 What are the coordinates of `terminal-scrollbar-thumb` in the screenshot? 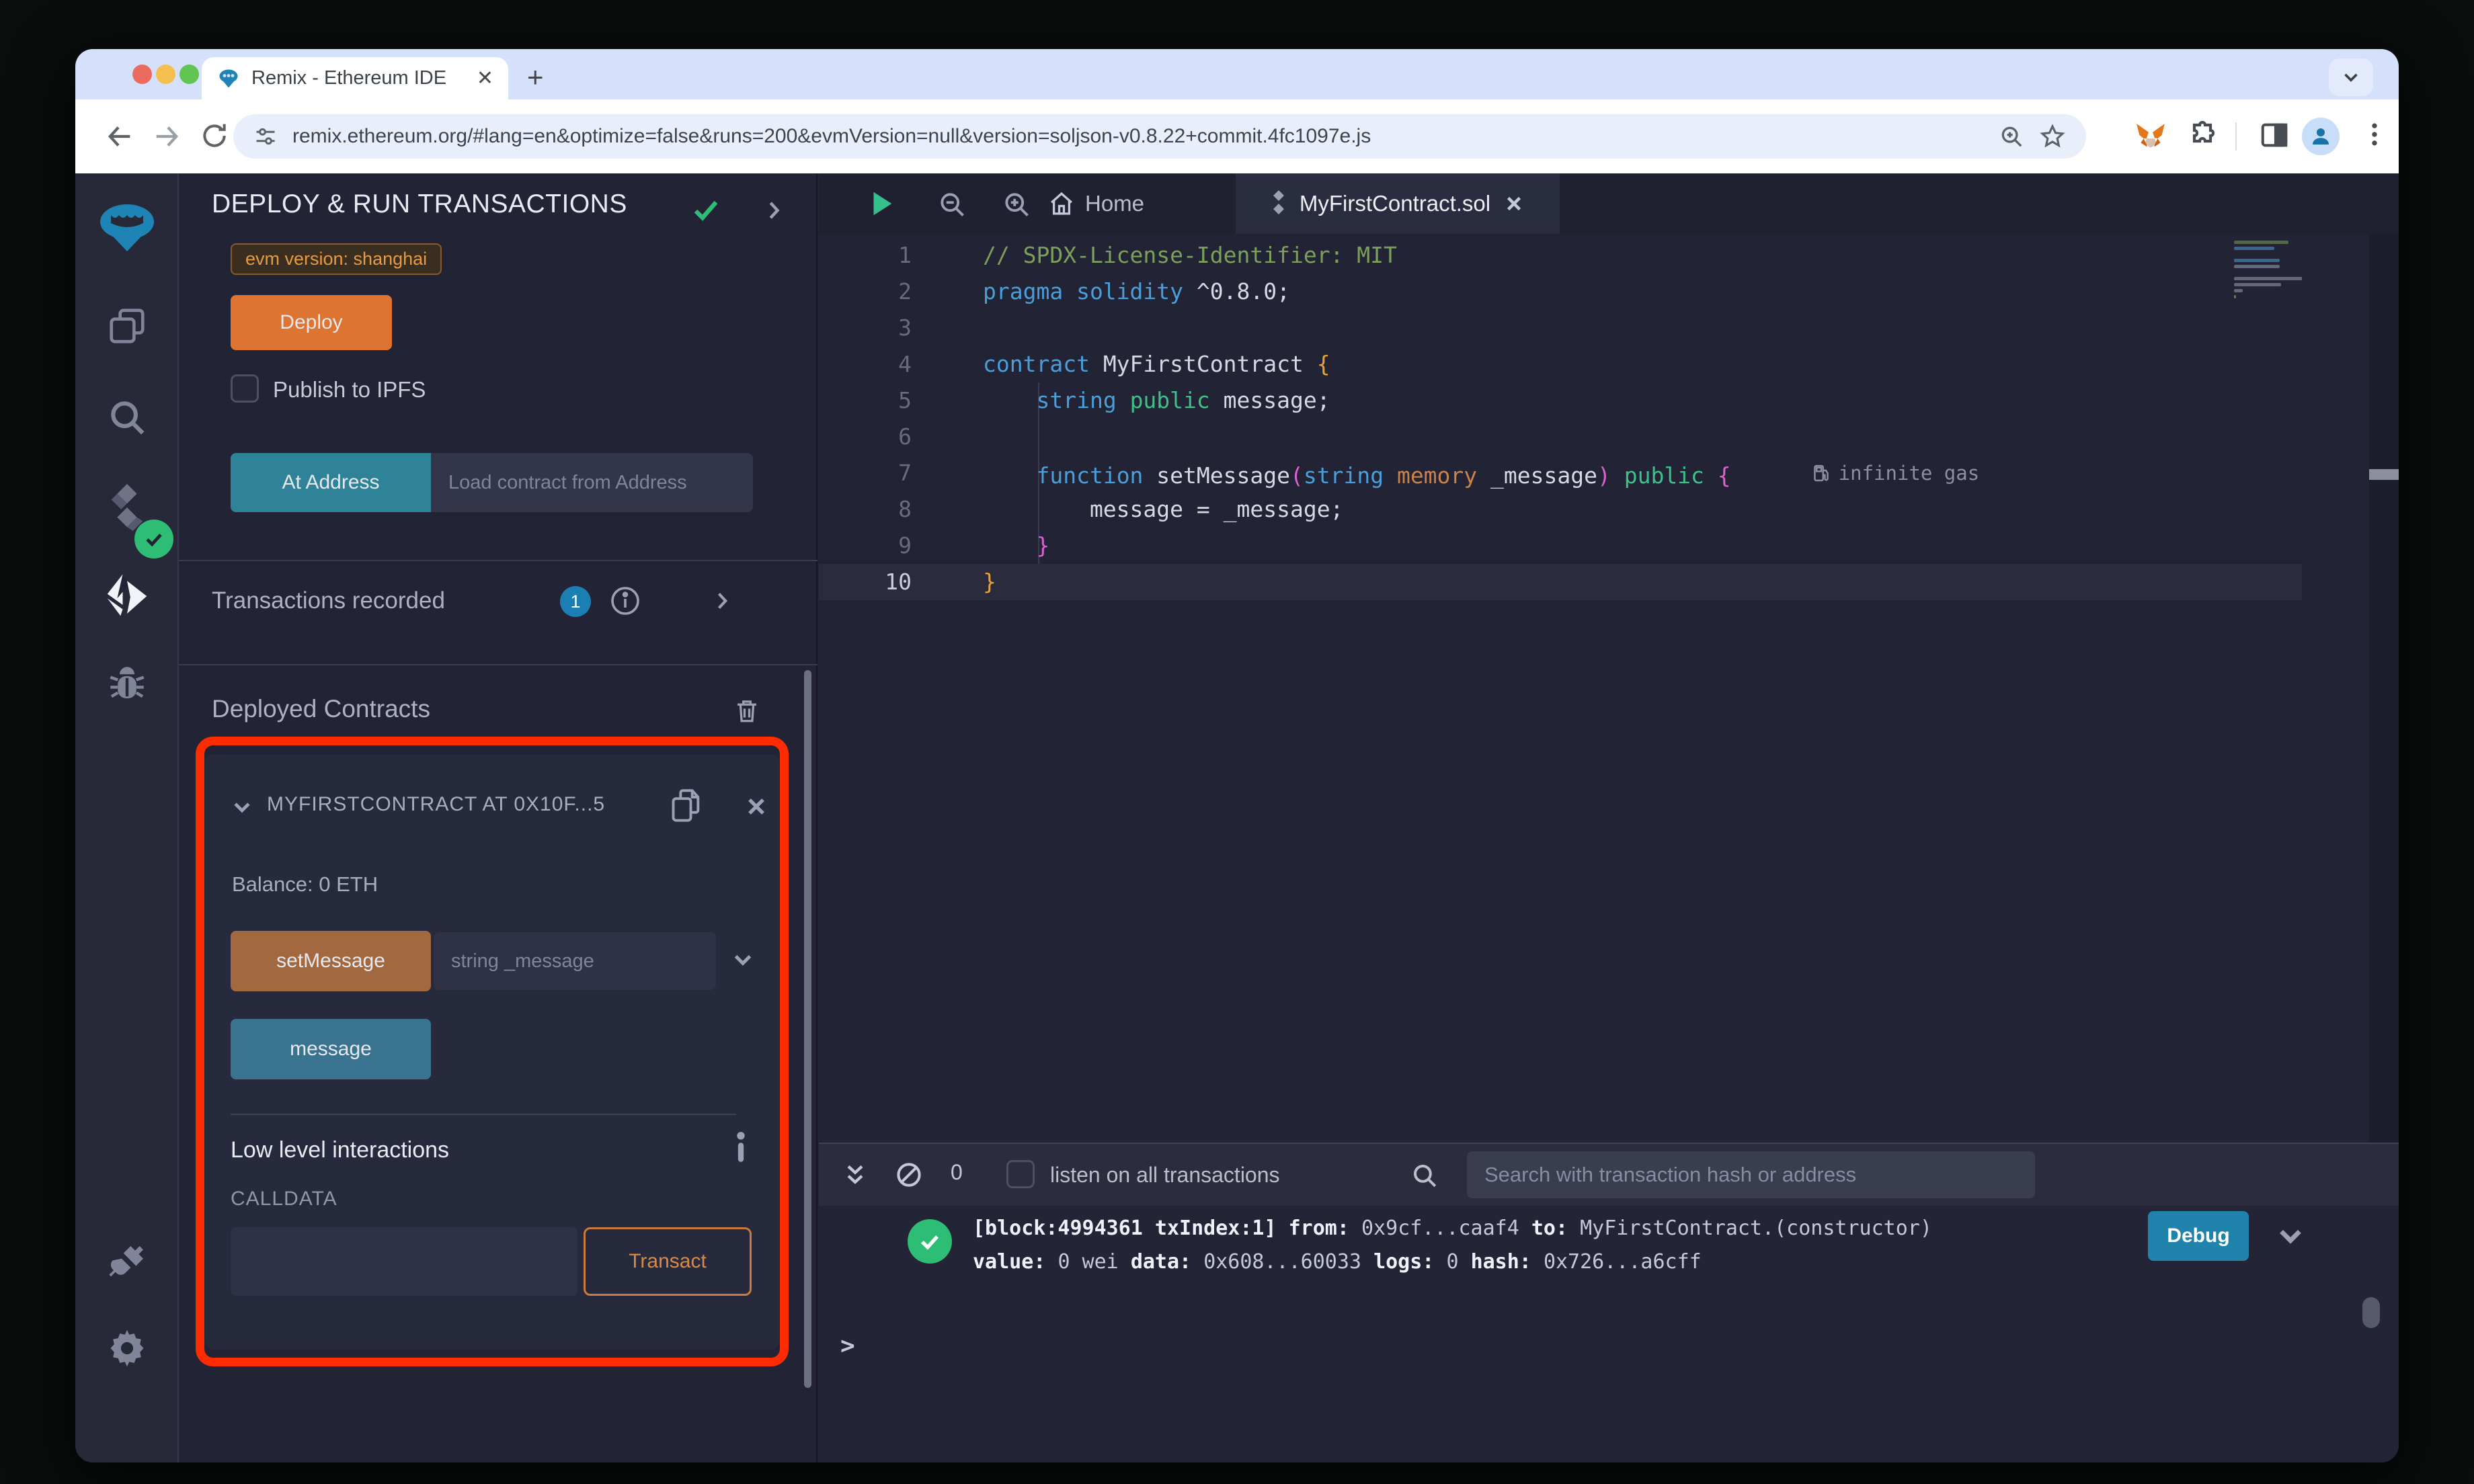 It's located at (2371, 1312).